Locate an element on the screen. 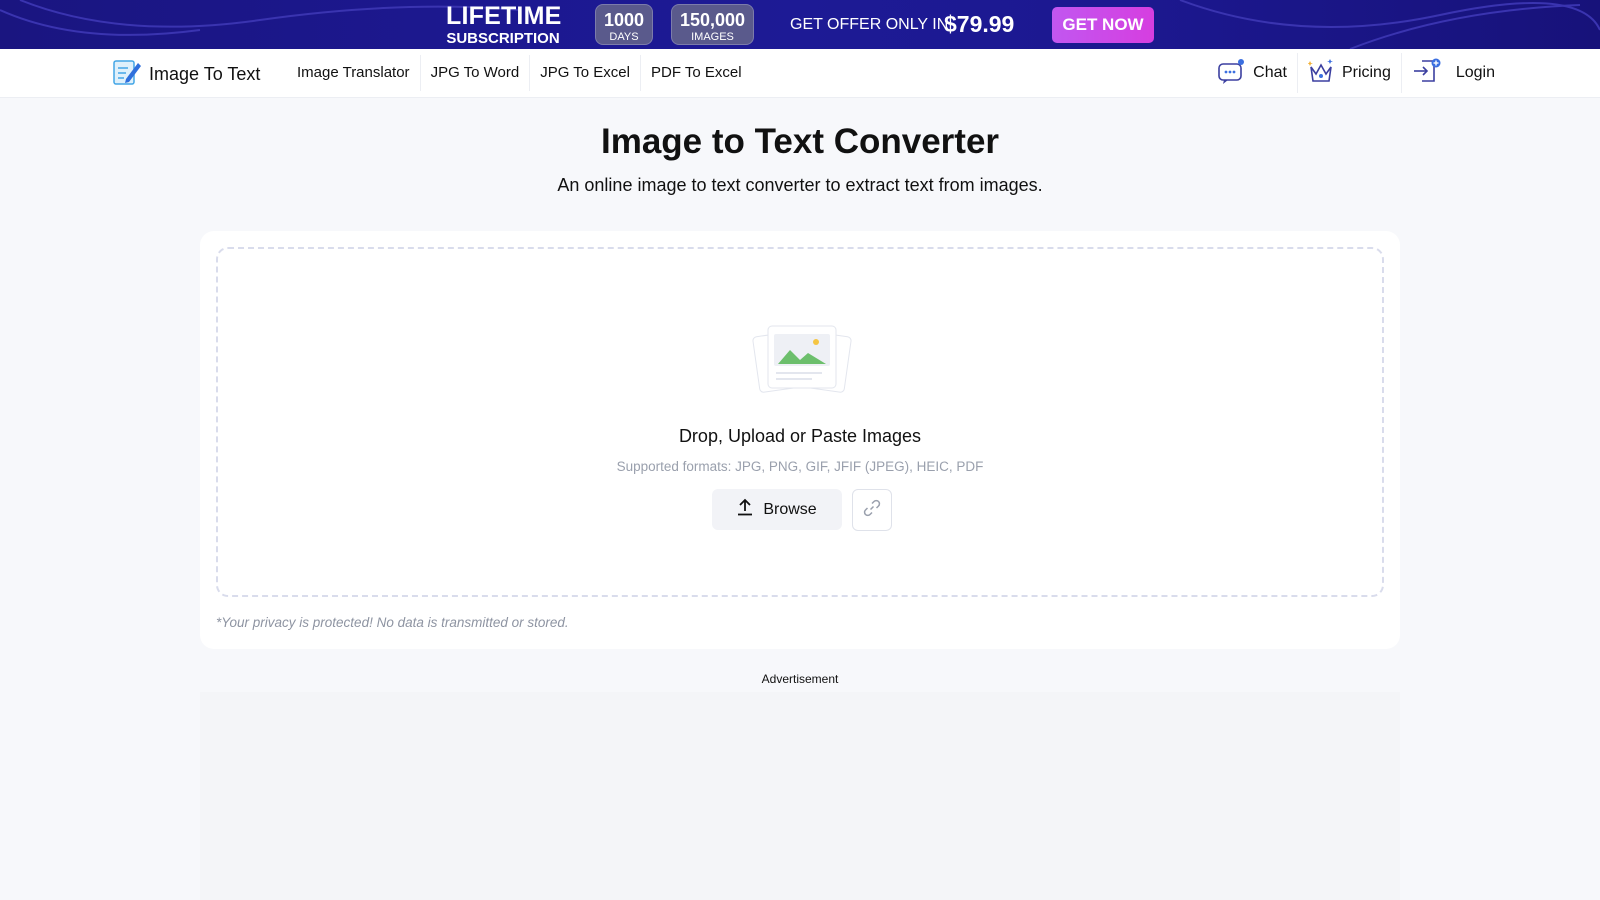  get-now-button: GET NOW is located at coordinates (1103, 25).